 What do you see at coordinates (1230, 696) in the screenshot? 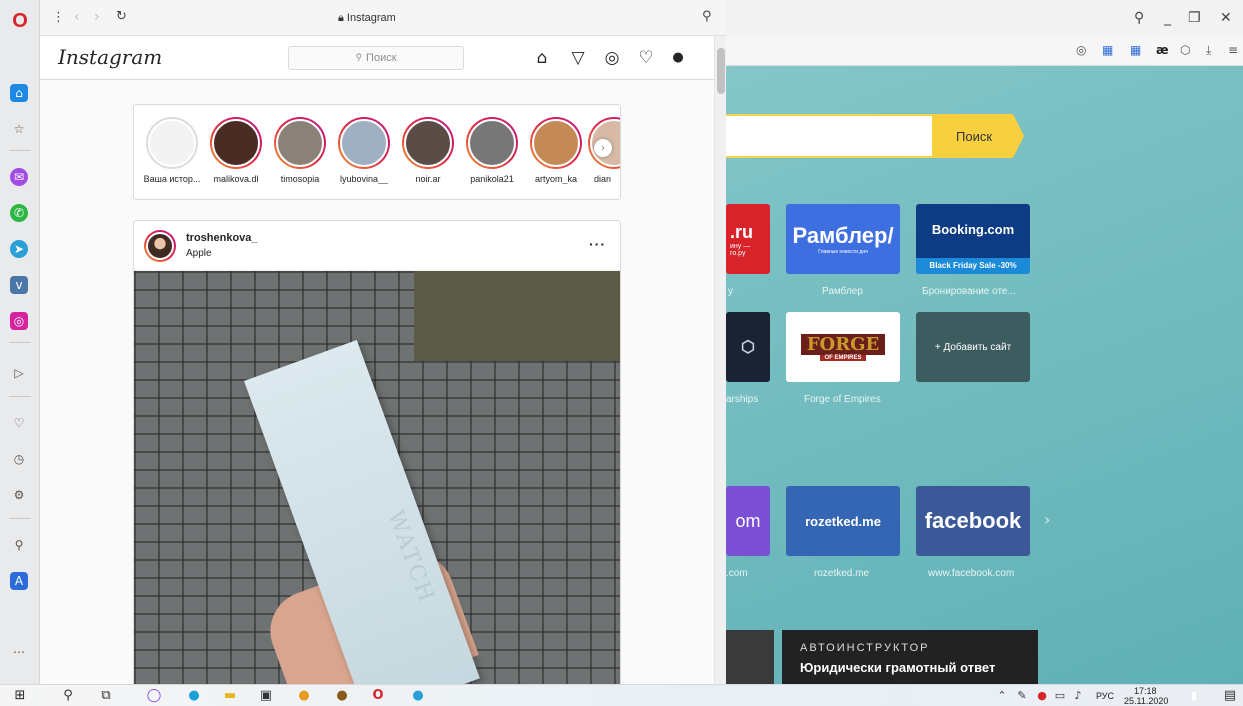
I see `notifications-icon: ▤` at bounding box center [1230, 696].